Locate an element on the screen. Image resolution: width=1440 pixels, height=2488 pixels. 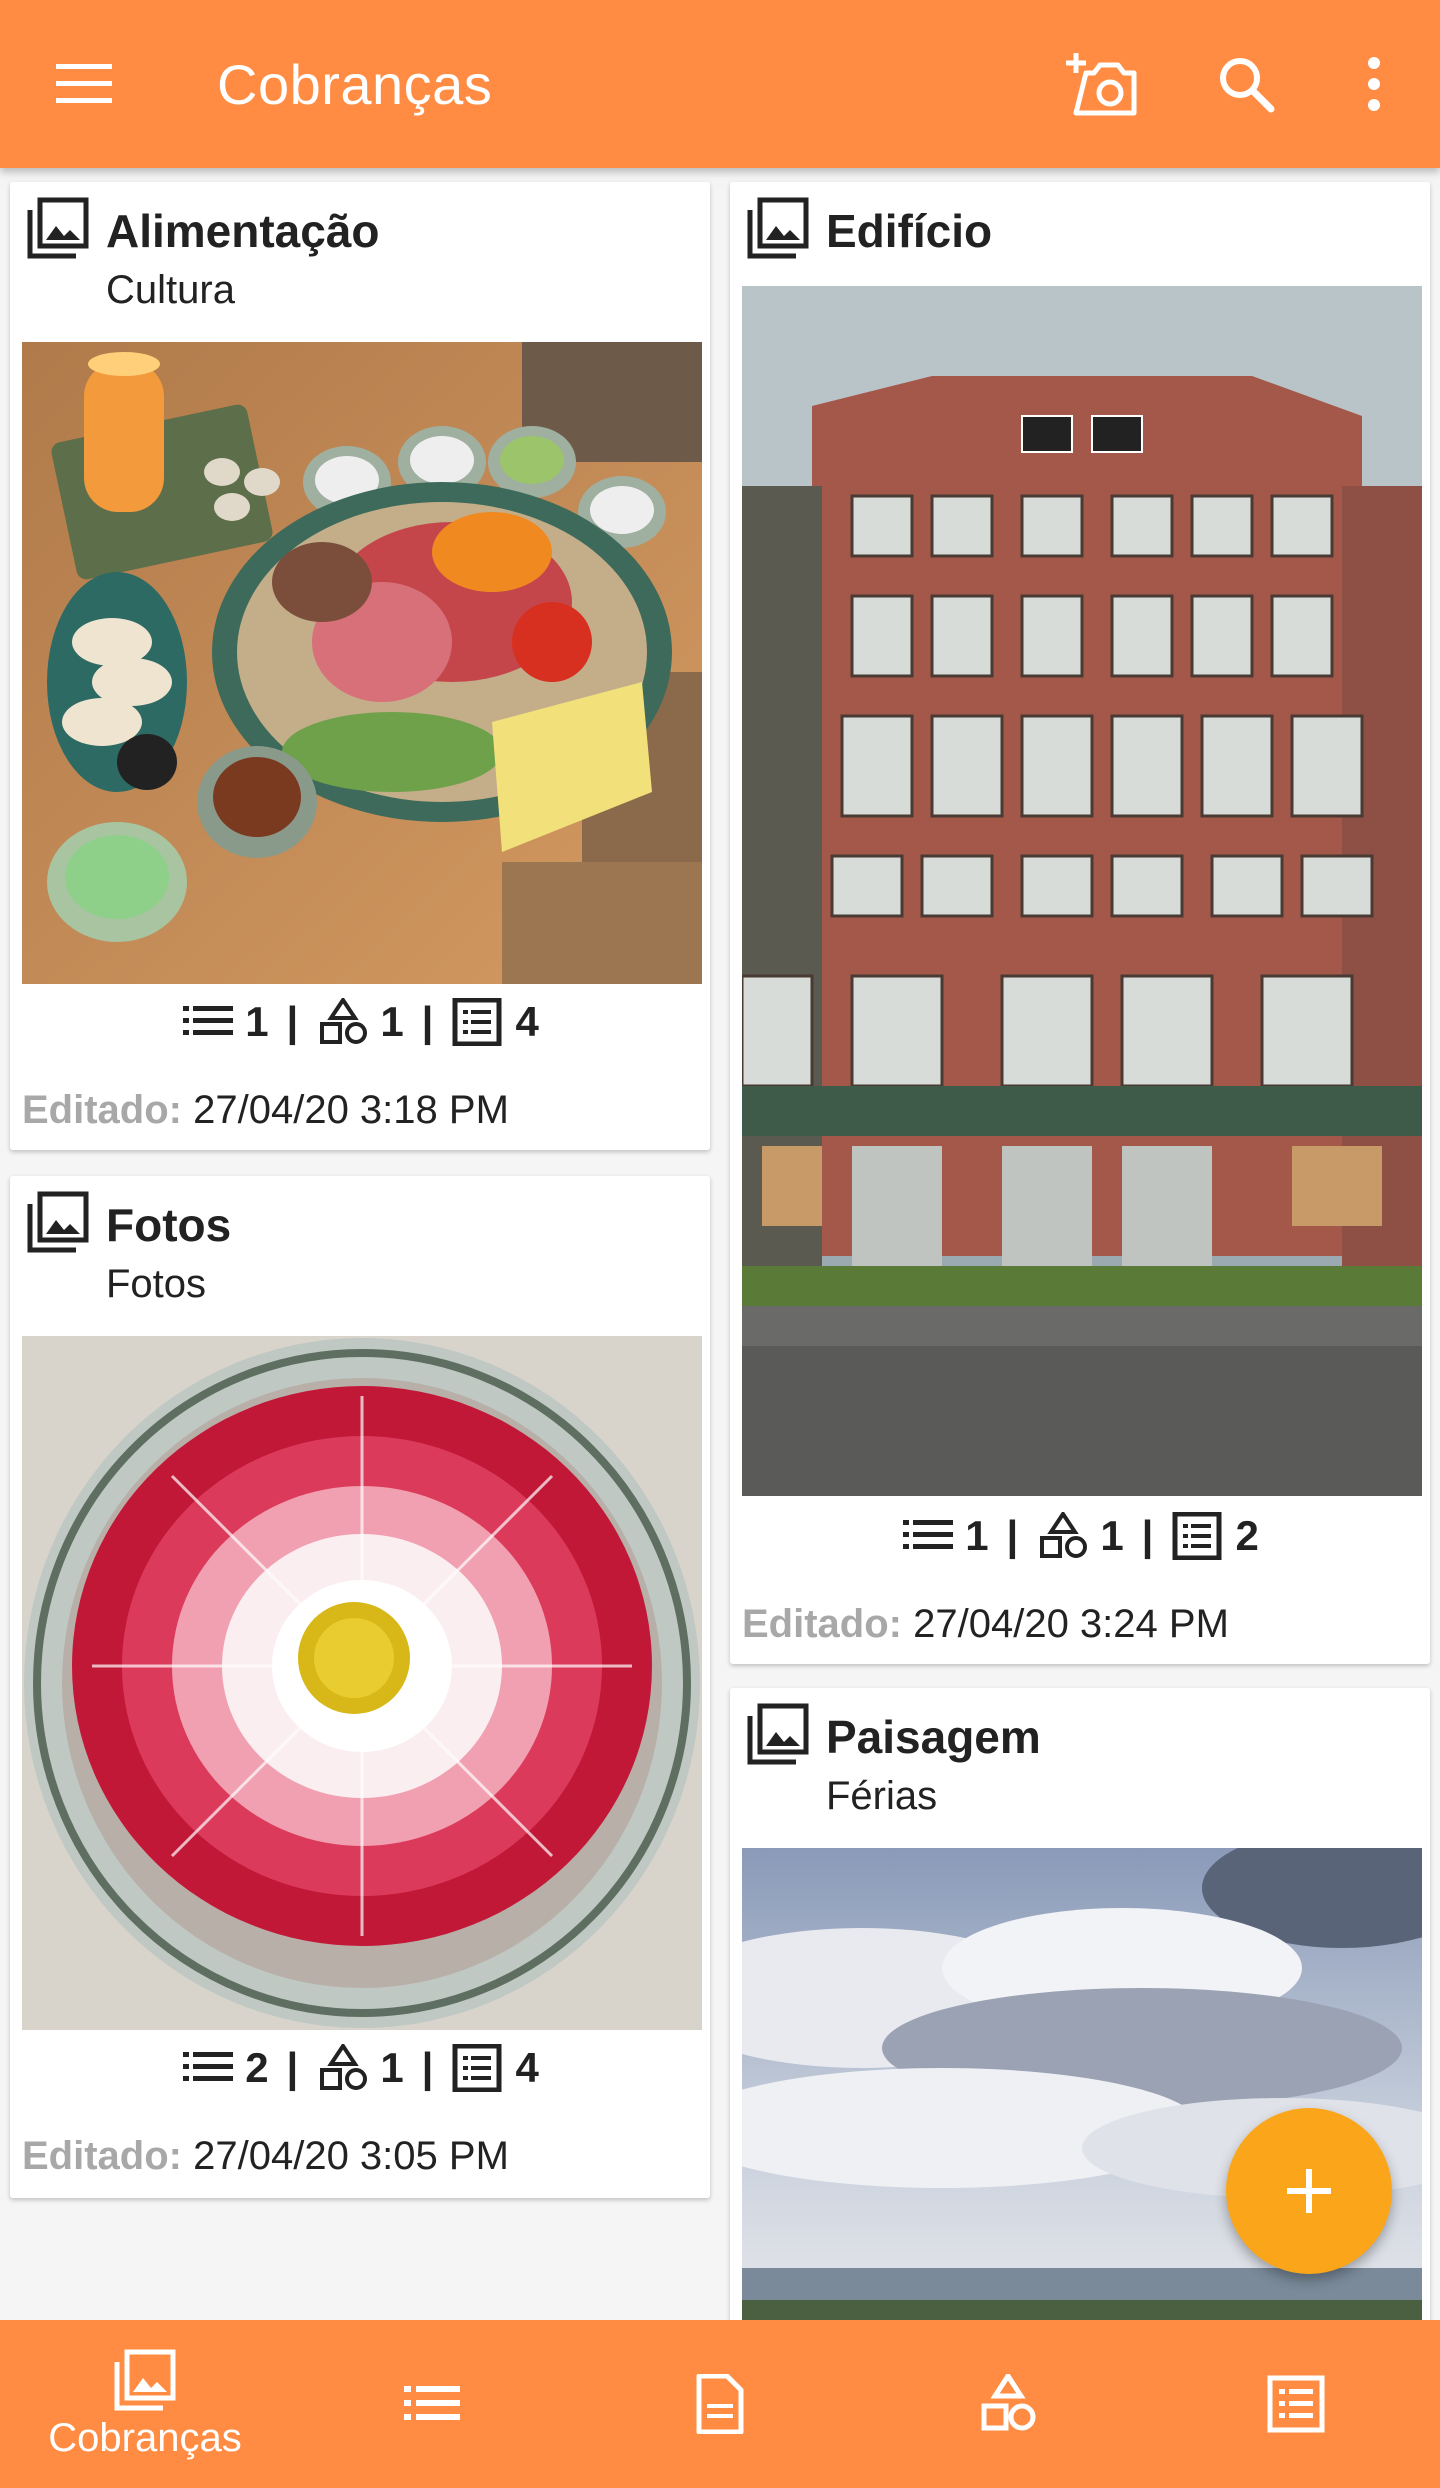
nav-item-collections: Cobranças is located at coordinates (145, 2404).